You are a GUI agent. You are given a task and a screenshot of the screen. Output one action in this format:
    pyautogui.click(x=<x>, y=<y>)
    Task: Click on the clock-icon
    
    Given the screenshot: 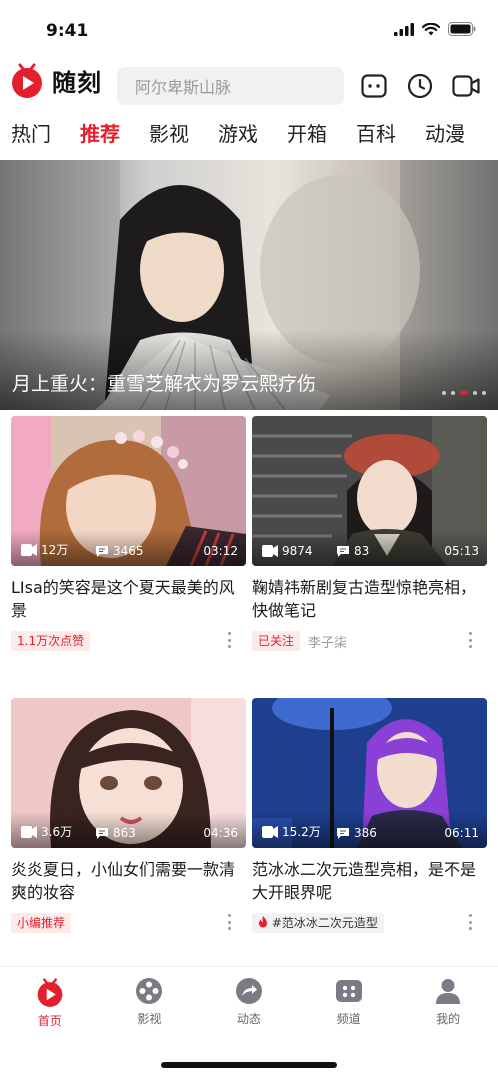 What is the action you would take?
    pyautogui.click(x=420, y=86)
    